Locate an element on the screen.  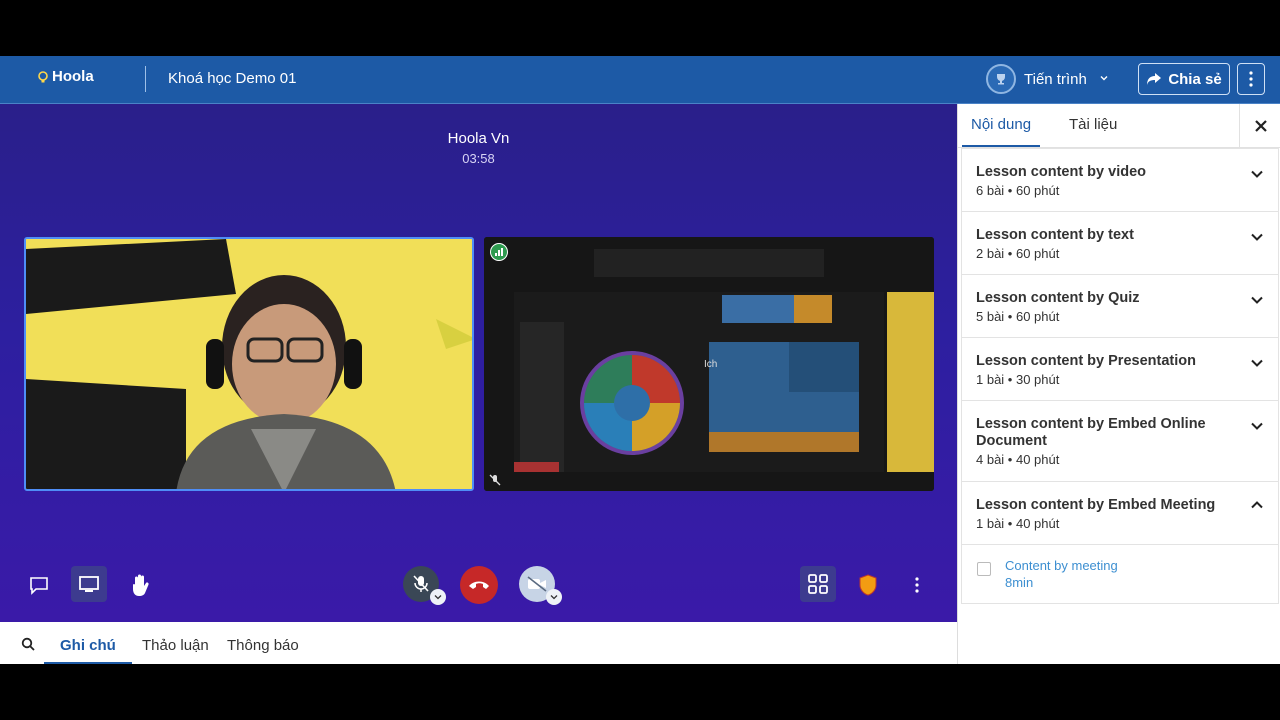
section-quiz: Lesson content by Quiz 5 bài • 60 phút is located at coordinates (1120, 306).